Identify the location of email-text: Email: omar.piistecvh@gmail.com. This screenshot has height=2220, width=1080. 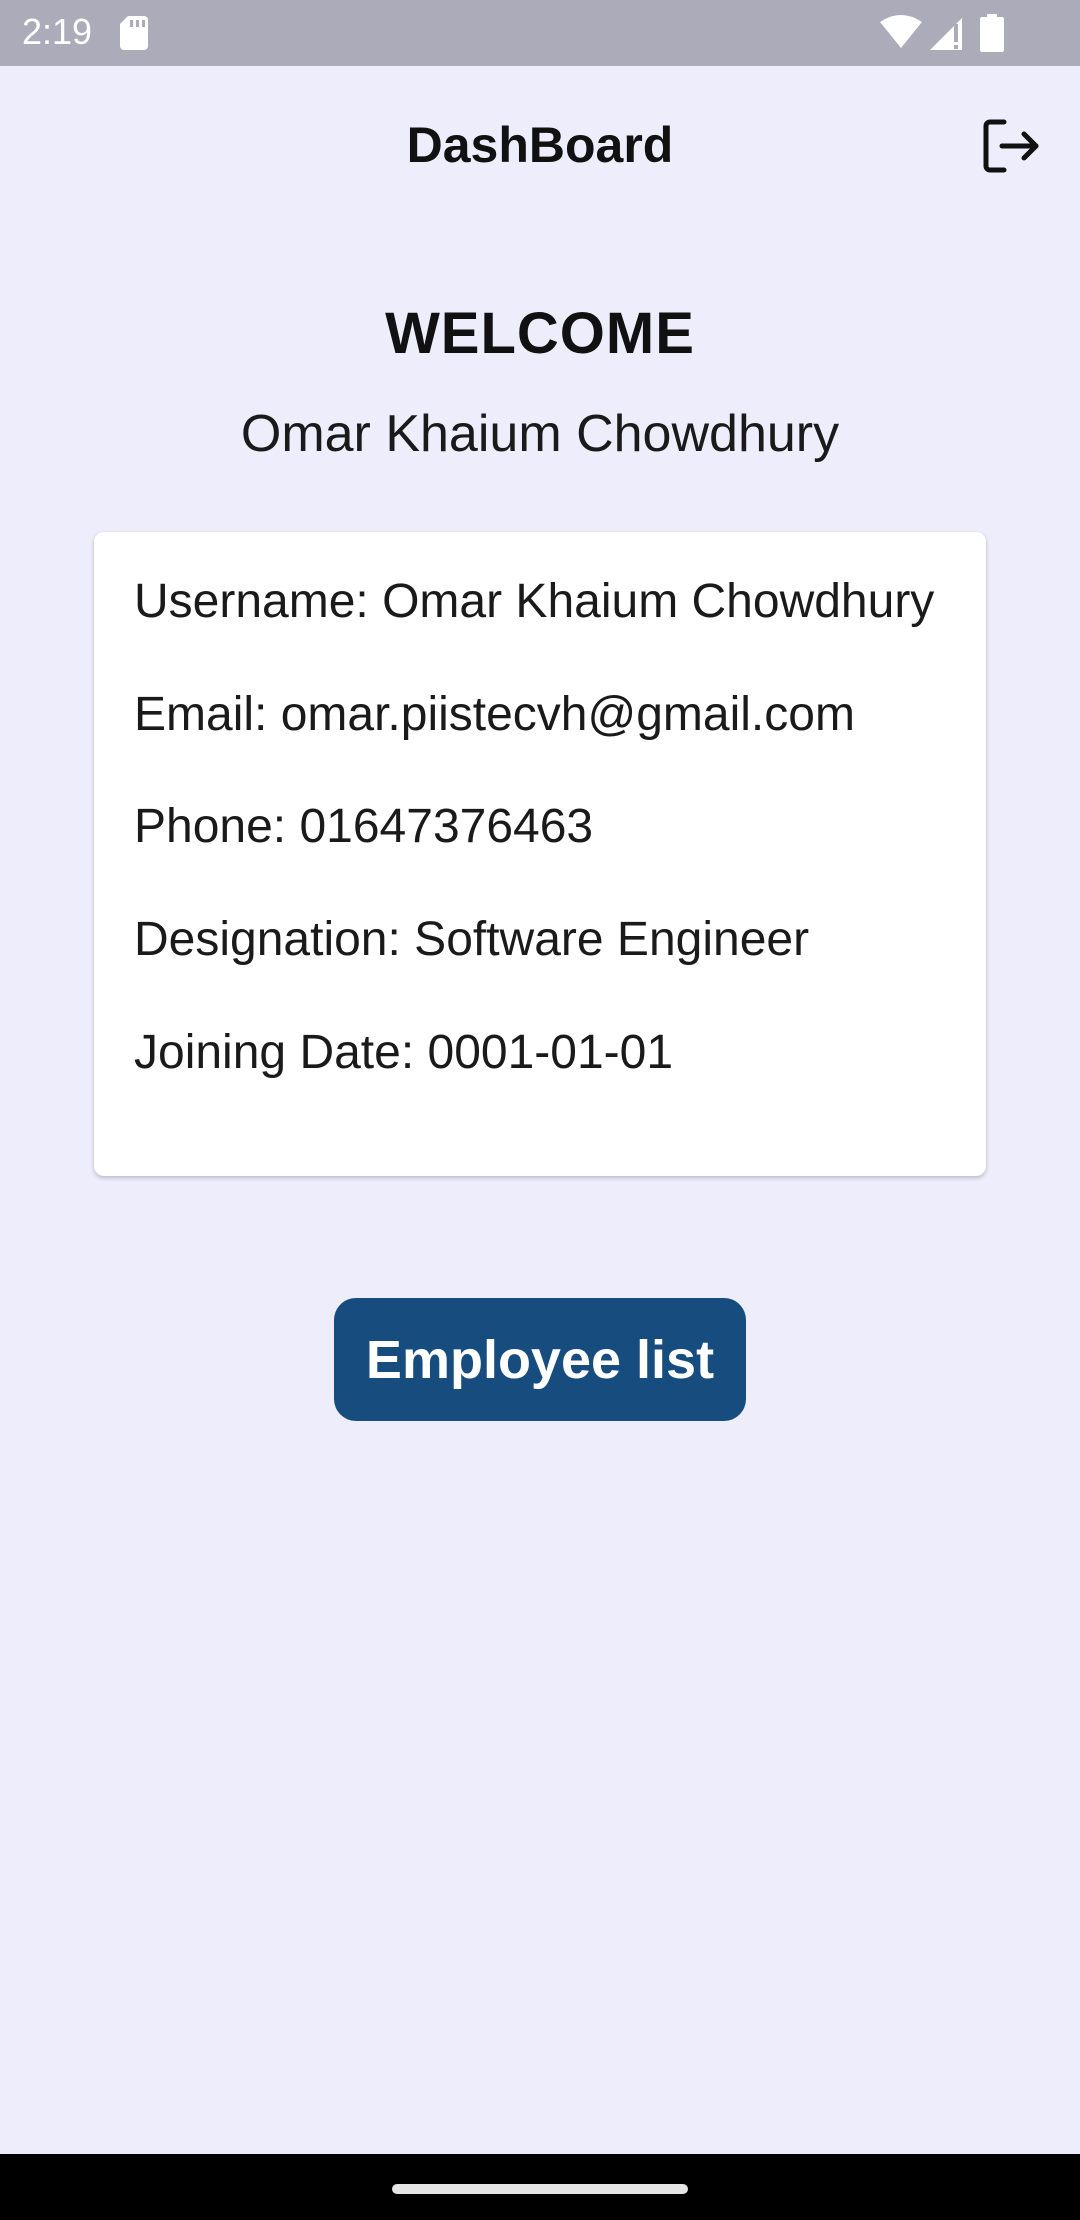
(494, 714).